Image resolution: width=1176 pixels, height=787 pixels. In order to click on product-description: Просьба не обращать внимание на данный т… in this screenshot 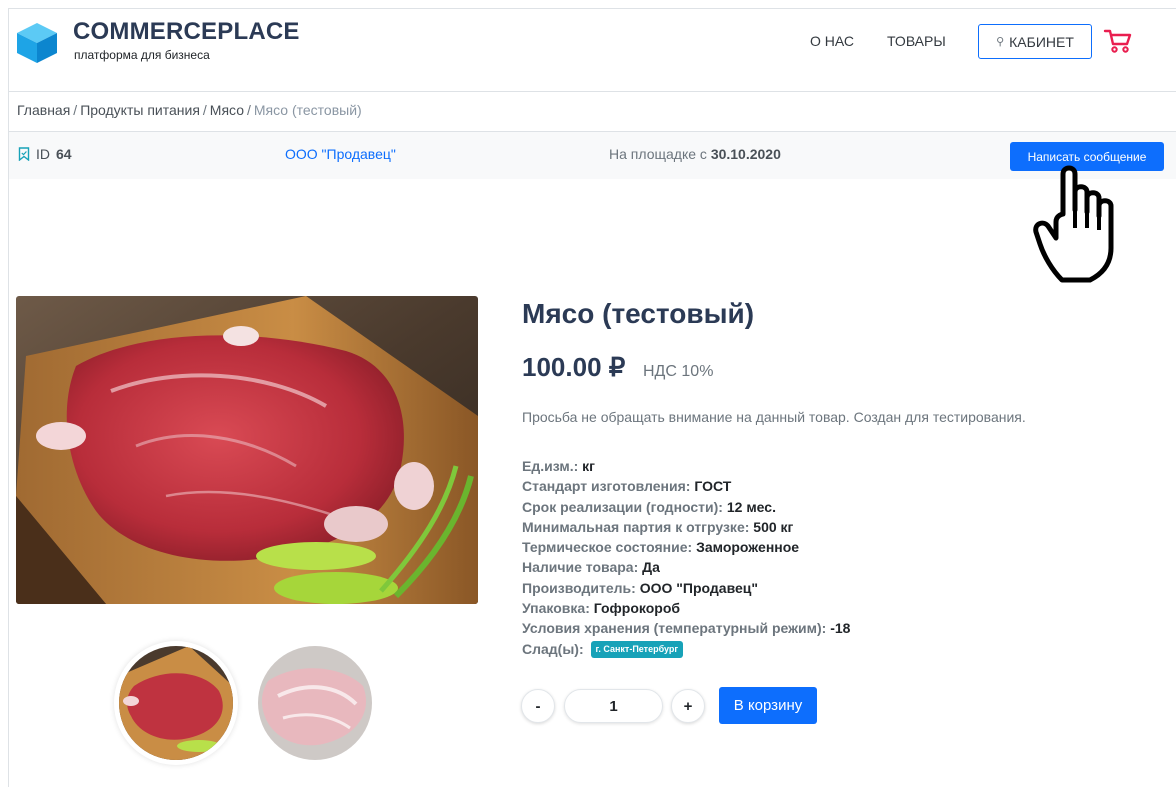, I will do `click(774, 417)`.